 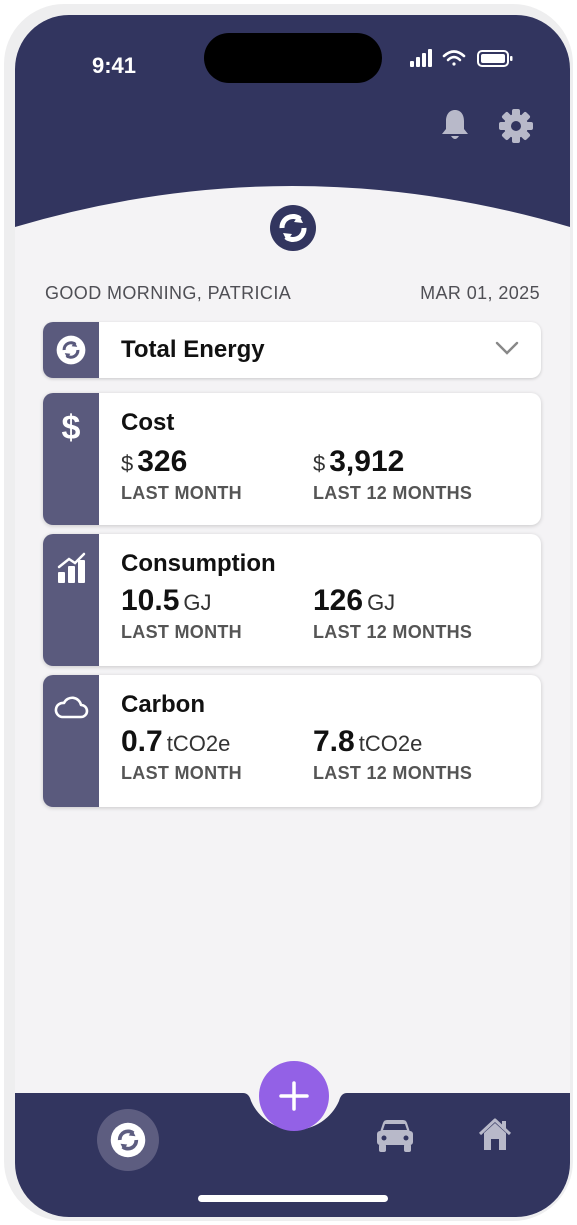 I want to click on gear-icon, so click(x=516, y=126).